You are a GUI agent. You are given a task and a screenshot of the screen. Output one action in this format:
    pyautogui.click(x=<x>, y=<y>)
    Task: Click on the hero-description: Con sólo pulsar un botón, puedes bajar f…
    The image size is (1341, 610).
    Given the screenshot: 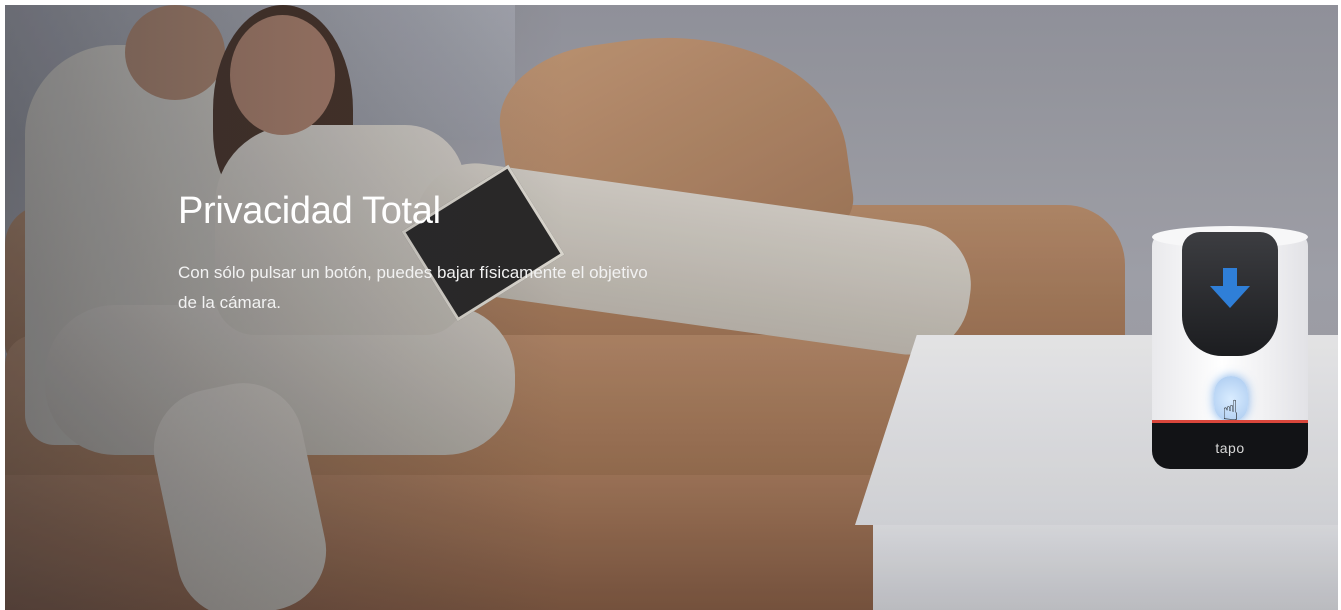 What is the action you would take?
    pyautogui.click(x=413, y=287)
    